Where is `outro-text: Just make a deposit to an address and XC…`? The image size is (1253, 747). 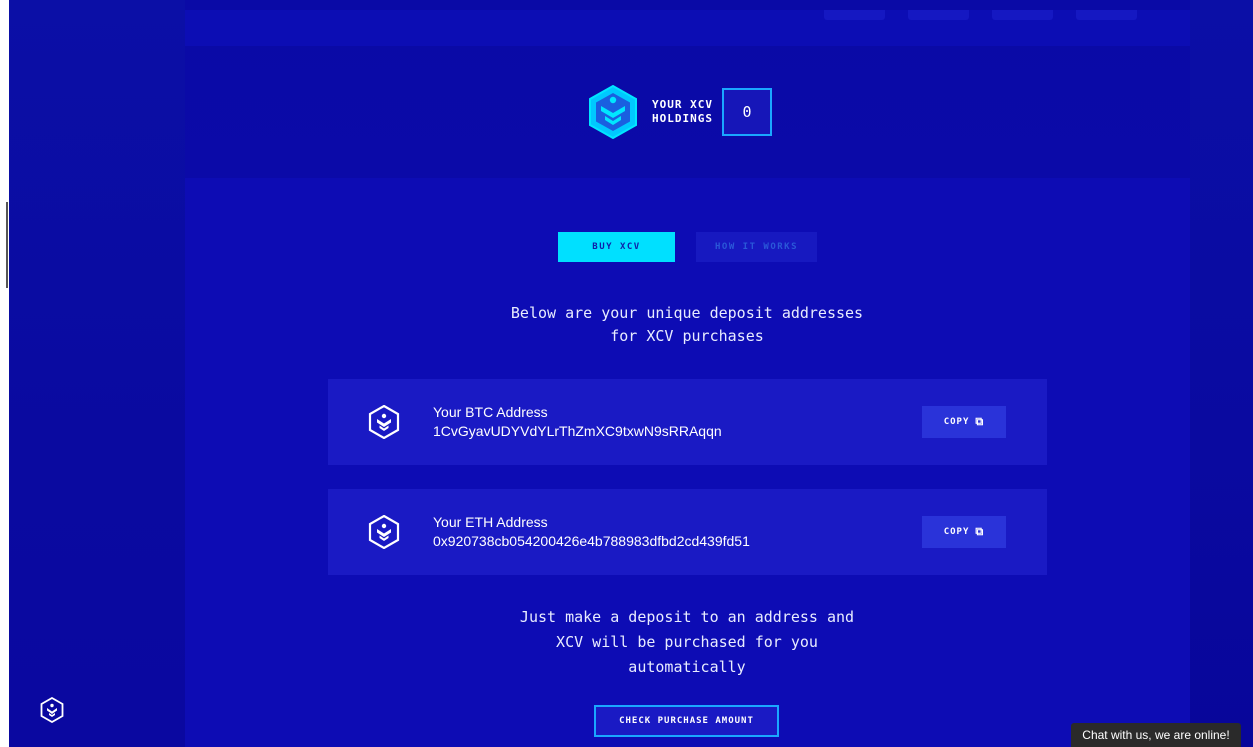 outro-text: Just make a deposit to an address and XC… is located at coordinates (687, 642).